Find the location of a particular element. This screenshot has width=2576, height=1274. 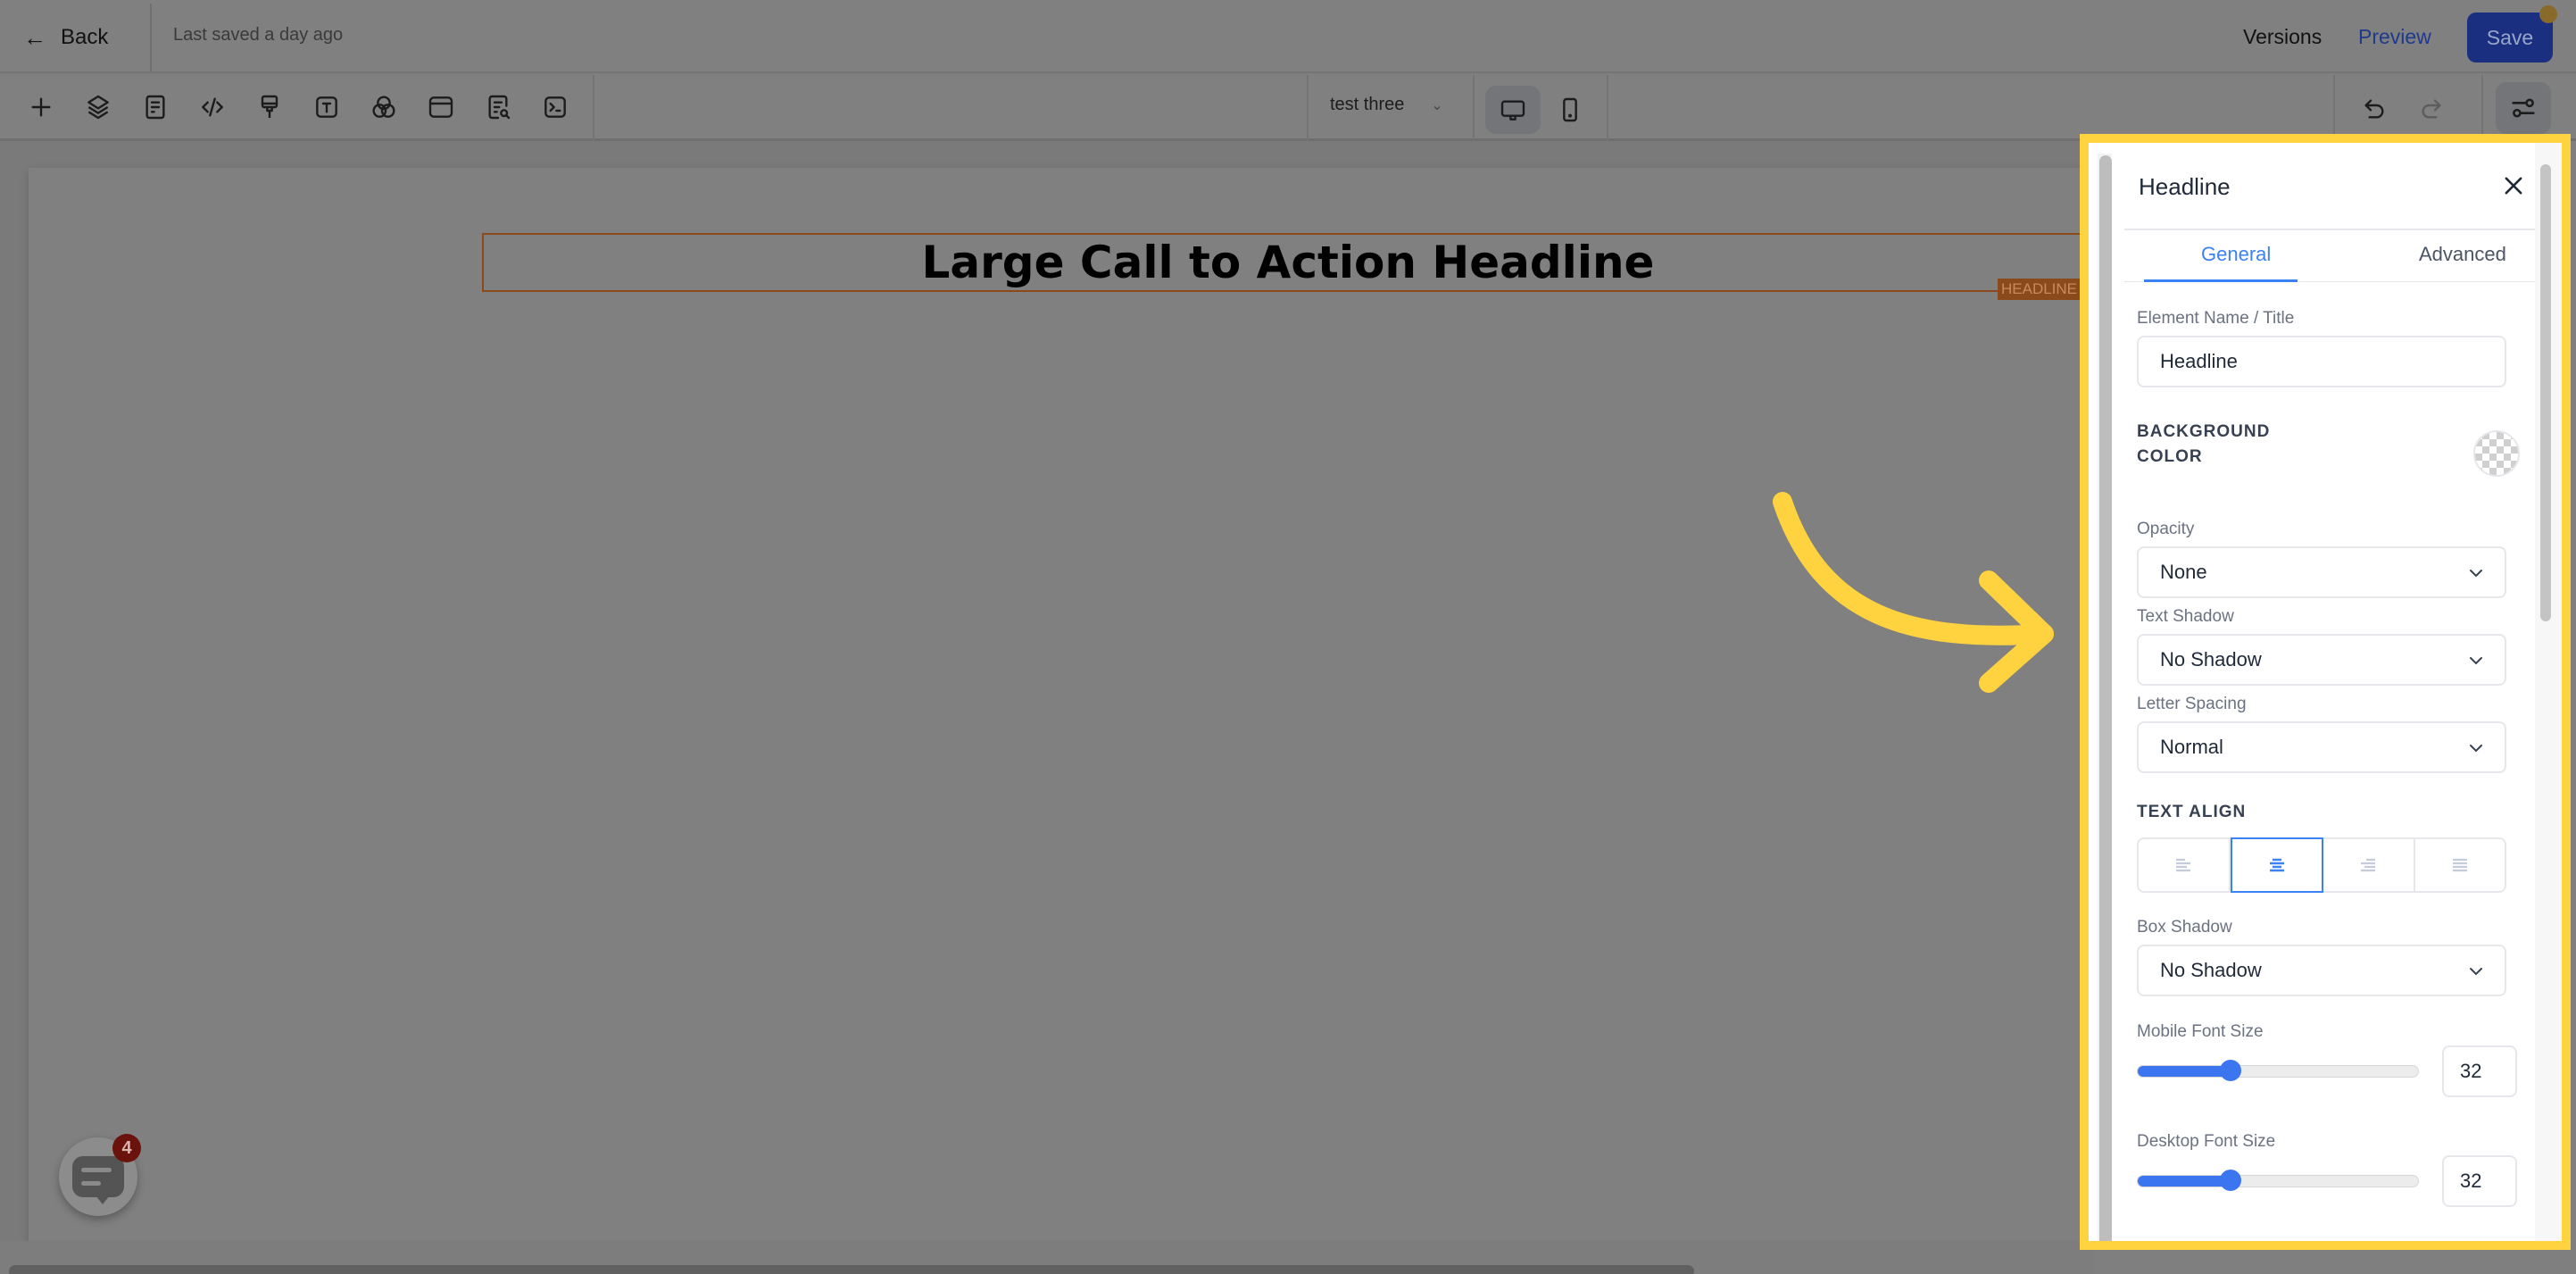

layers-button is located at coordinates (98, 107).